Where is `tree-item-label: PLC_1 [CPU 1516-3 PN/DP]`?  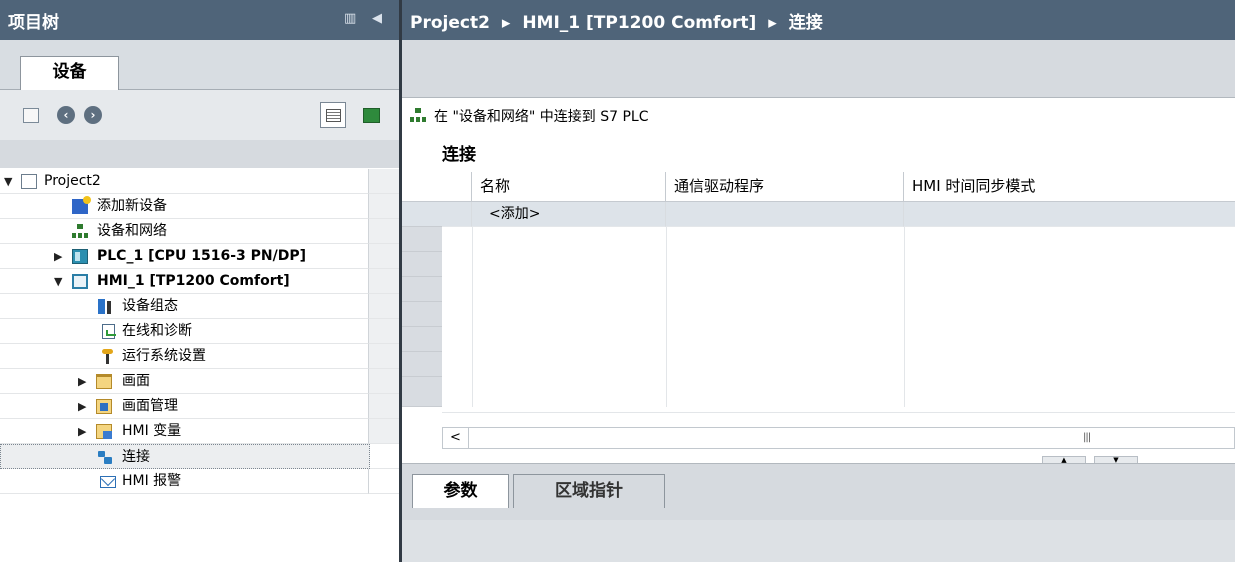 tree-item-label: PLC_1 [CPU 1516-3 PN/DP] is located at coordinates (202, 256).